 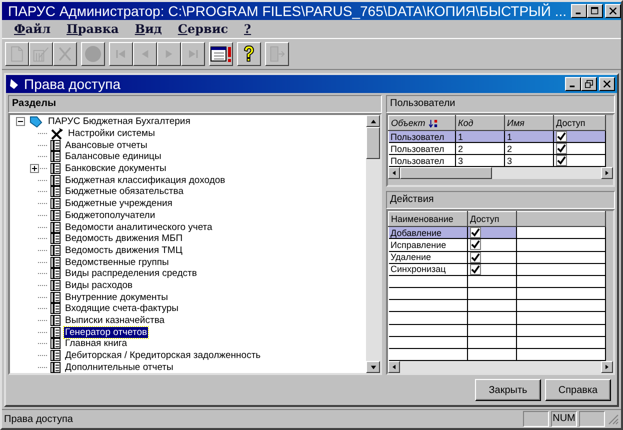 I want to click on table-row: Исправление, so click(x=497, y=244).